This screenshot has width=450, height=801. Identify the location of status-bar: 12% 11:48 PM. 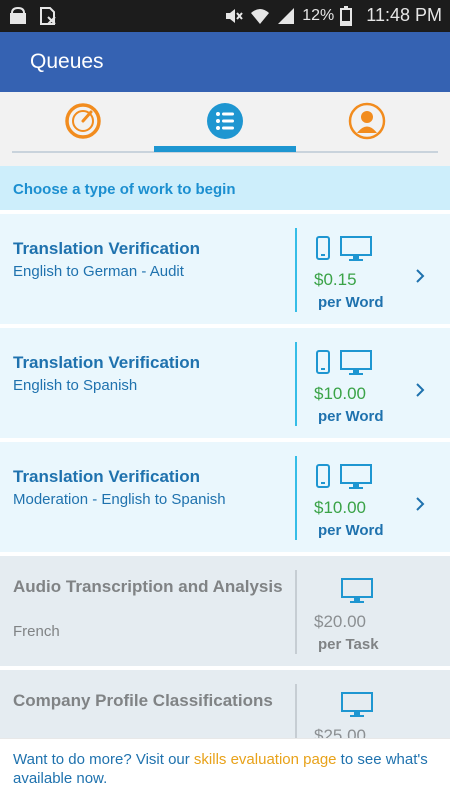
(225, 16).